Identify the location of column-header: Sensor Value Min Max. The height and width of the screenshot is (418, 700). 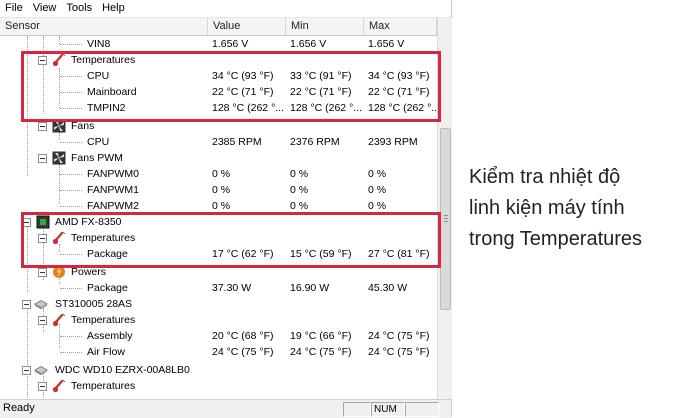
(218, 27).